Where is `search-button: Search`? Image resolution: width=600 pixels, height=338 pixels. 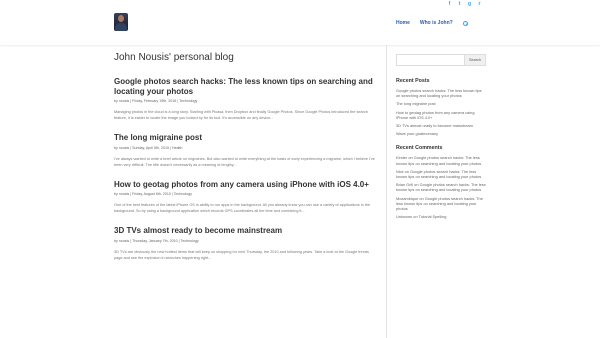
search-button: Search is located at coordinates (475, 60).